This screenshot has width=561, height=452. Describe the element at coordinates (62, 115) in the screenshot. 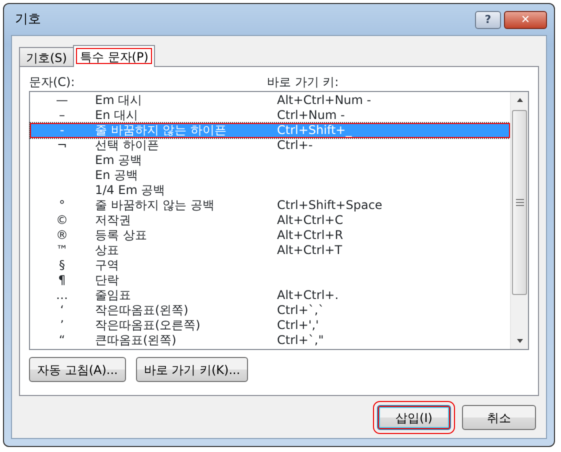

I see `symbol-text: –` at that location.